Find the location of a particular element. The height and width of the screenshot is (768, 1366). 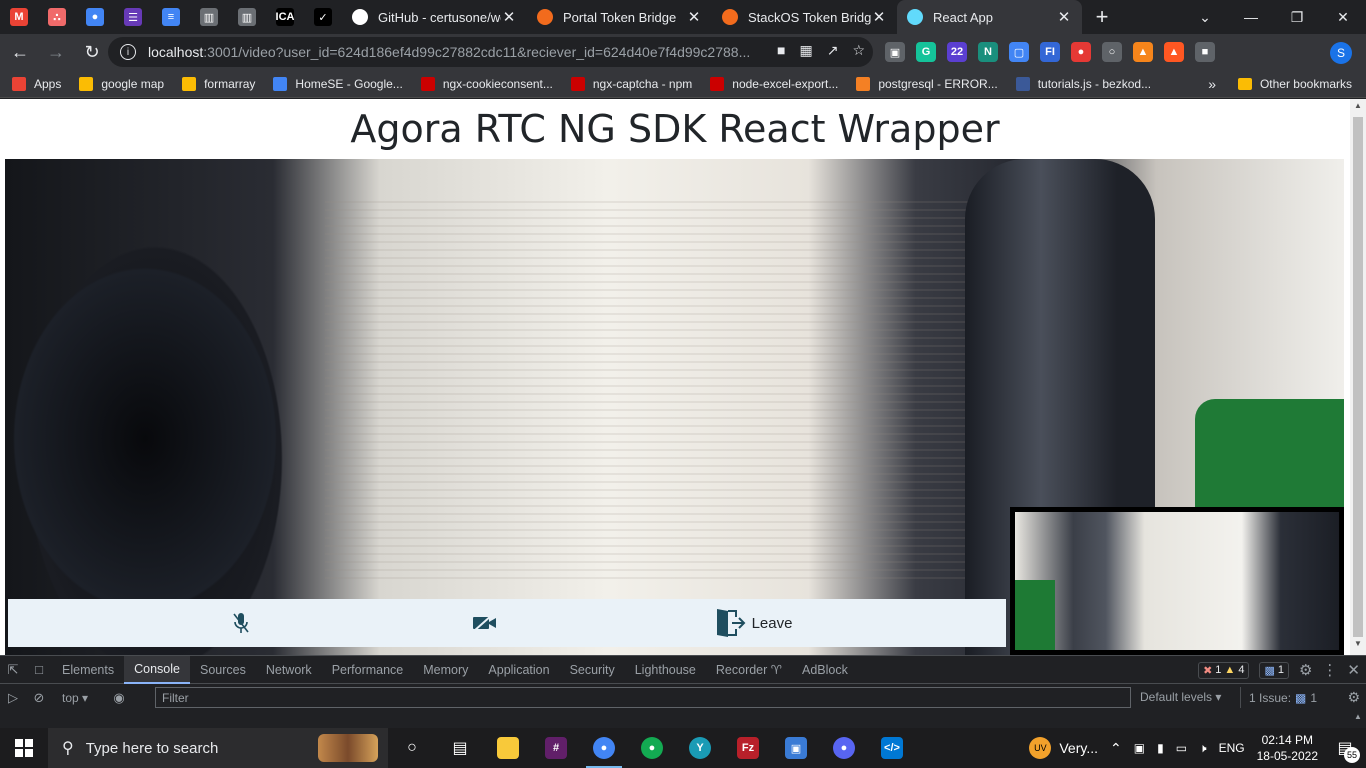

pinned-tab-trello: ▥ is located at coordinates (209, 17).